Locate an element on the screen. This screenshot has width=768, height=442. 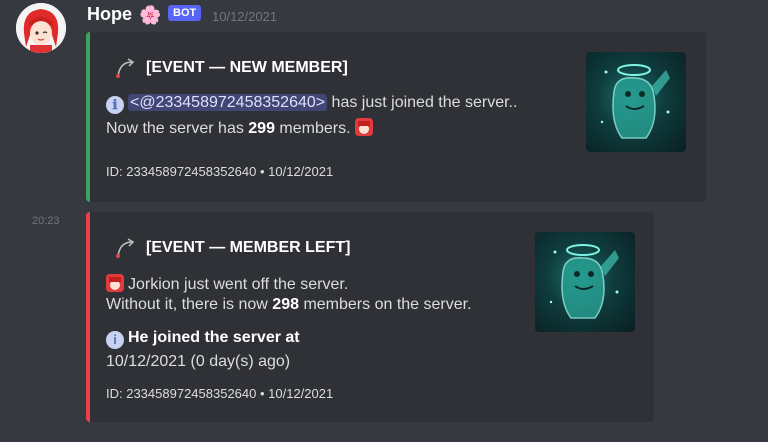
embed-title: [EVENT — NEW MEMBER] is located at coordinates (247, 67).